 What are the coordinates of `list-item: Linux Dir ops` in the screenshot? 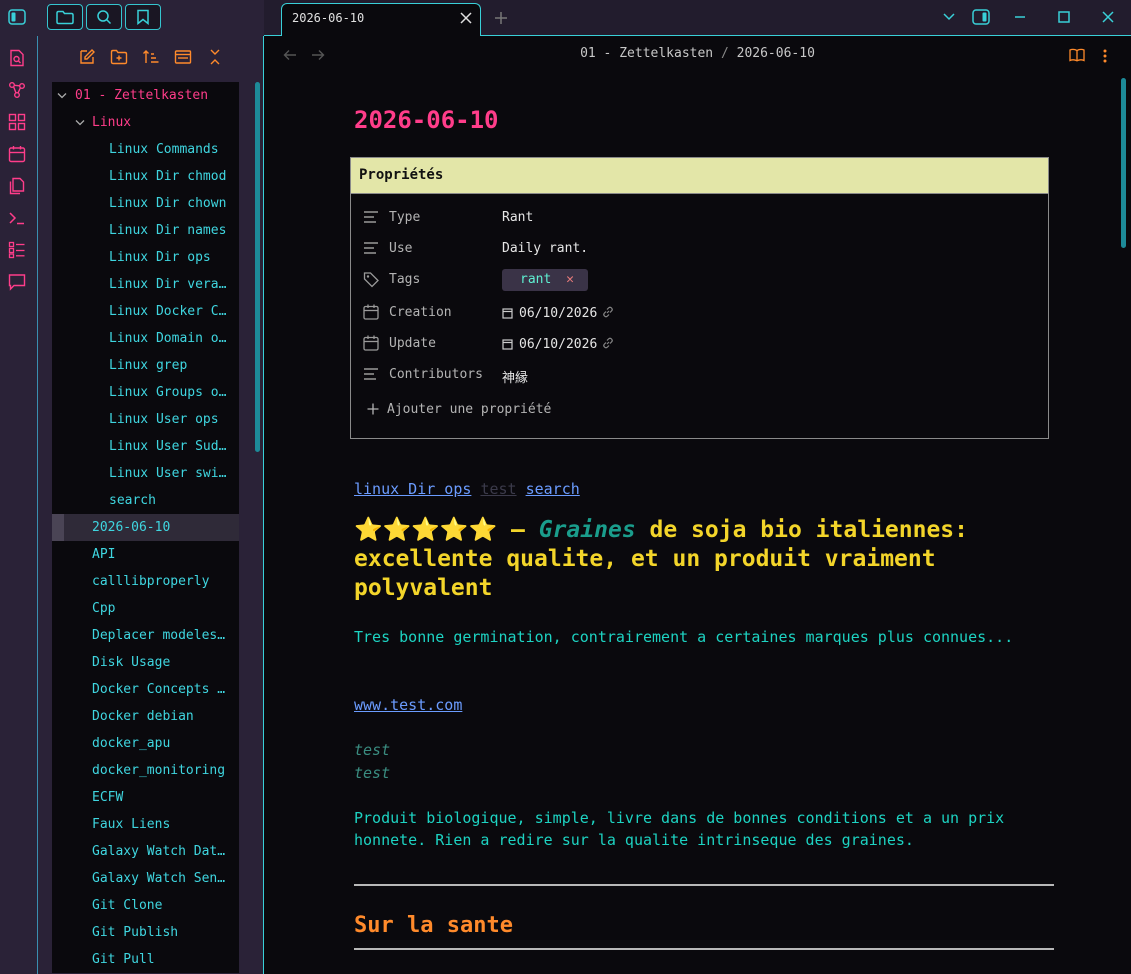 It's located at (145, 257).